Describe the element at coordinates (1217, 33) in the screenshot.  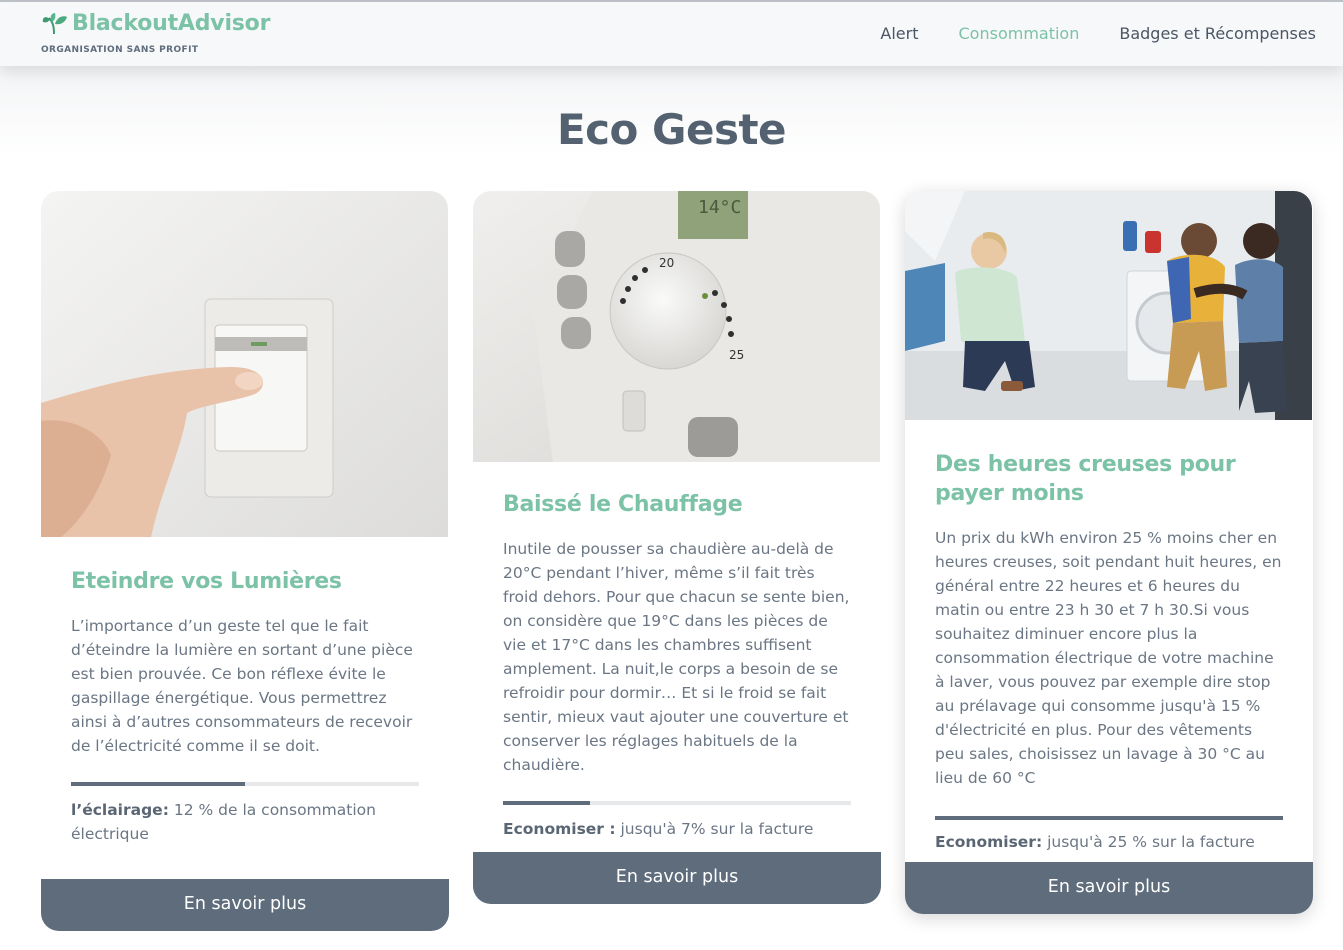
I see `nav-badges-recompenses: Badges et Récompenses` at that location.